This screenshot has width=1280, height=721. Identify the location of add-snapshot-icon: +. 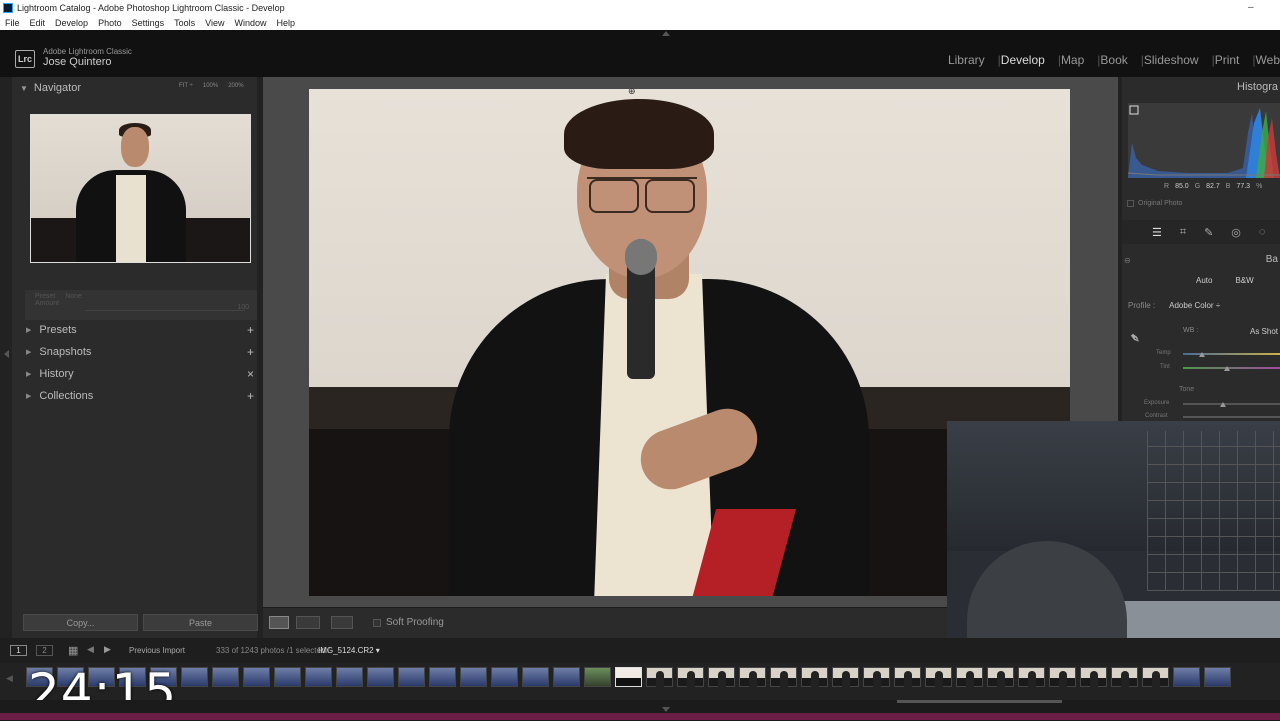
(250, 352).